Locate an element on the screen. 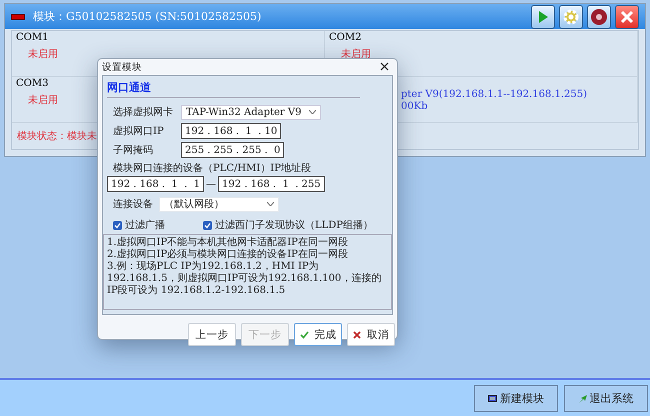 The height and width of the screenshot is (416, 650). section-title: 网口通道 is located at coordinates (233, 89).